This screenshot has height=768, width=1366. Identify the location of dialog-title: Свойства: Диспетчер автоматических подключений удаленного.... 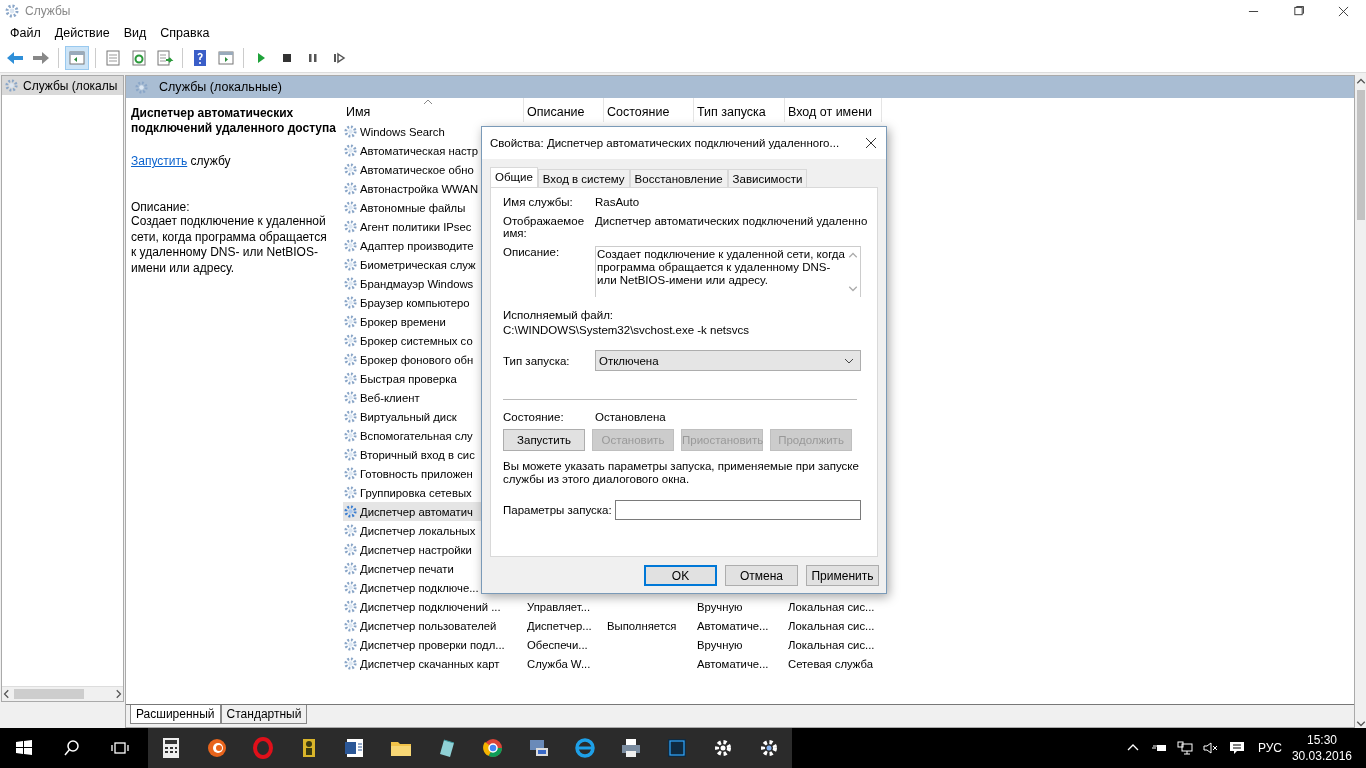
(665, 143).